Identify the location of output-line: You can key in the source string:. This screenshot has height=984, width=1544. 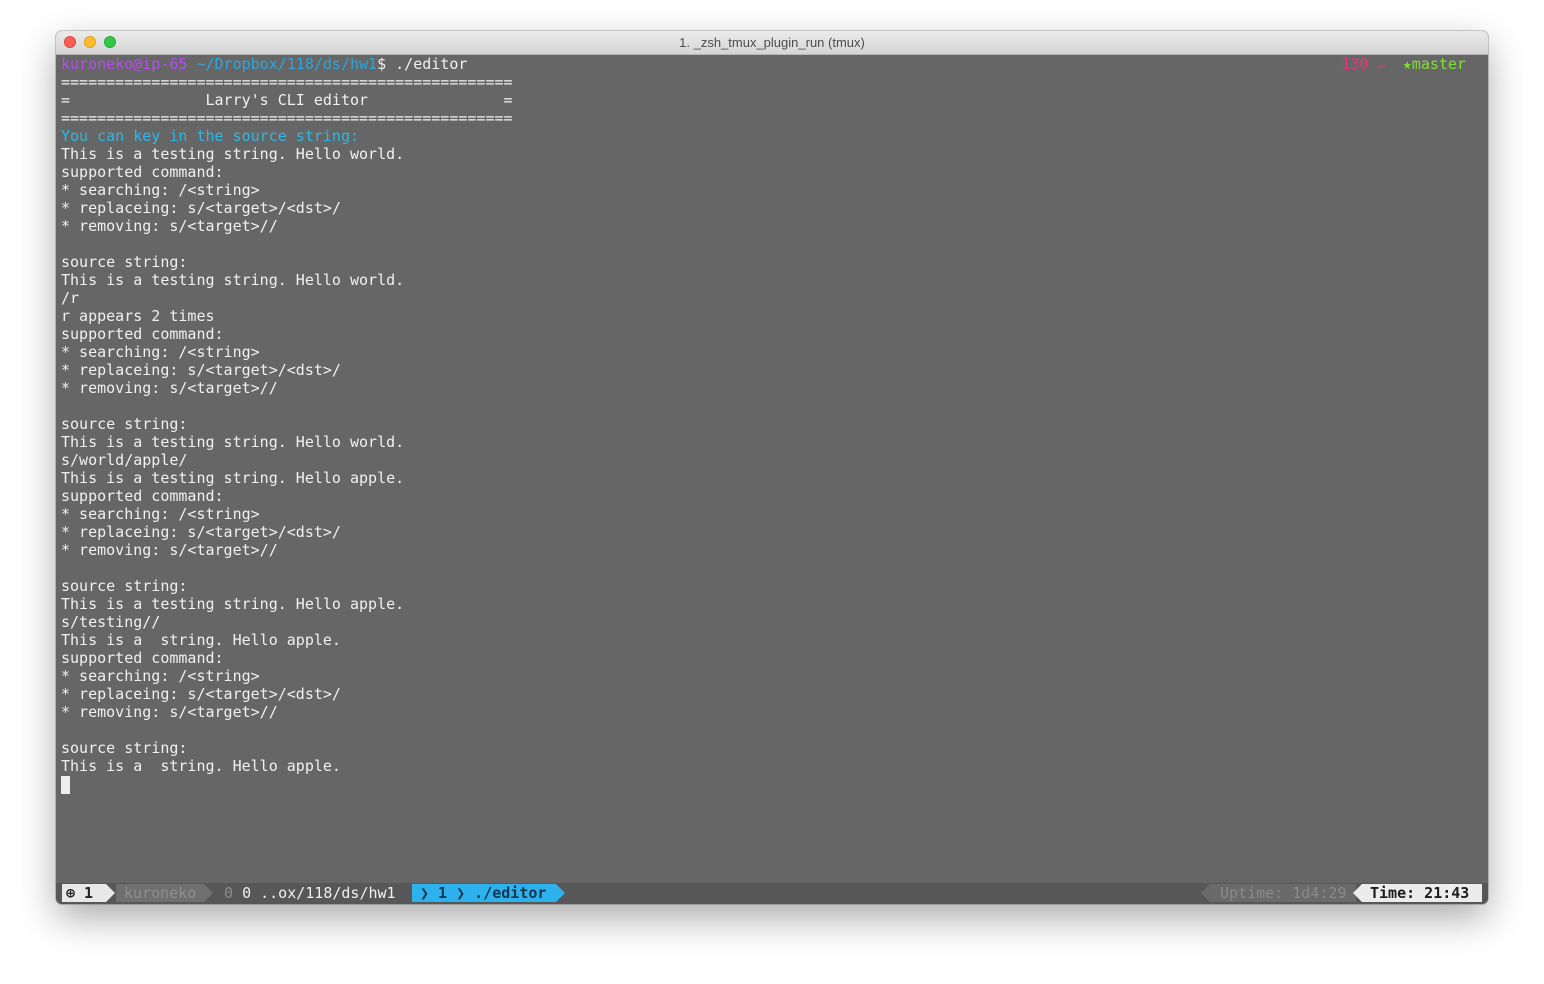
(210, 136).